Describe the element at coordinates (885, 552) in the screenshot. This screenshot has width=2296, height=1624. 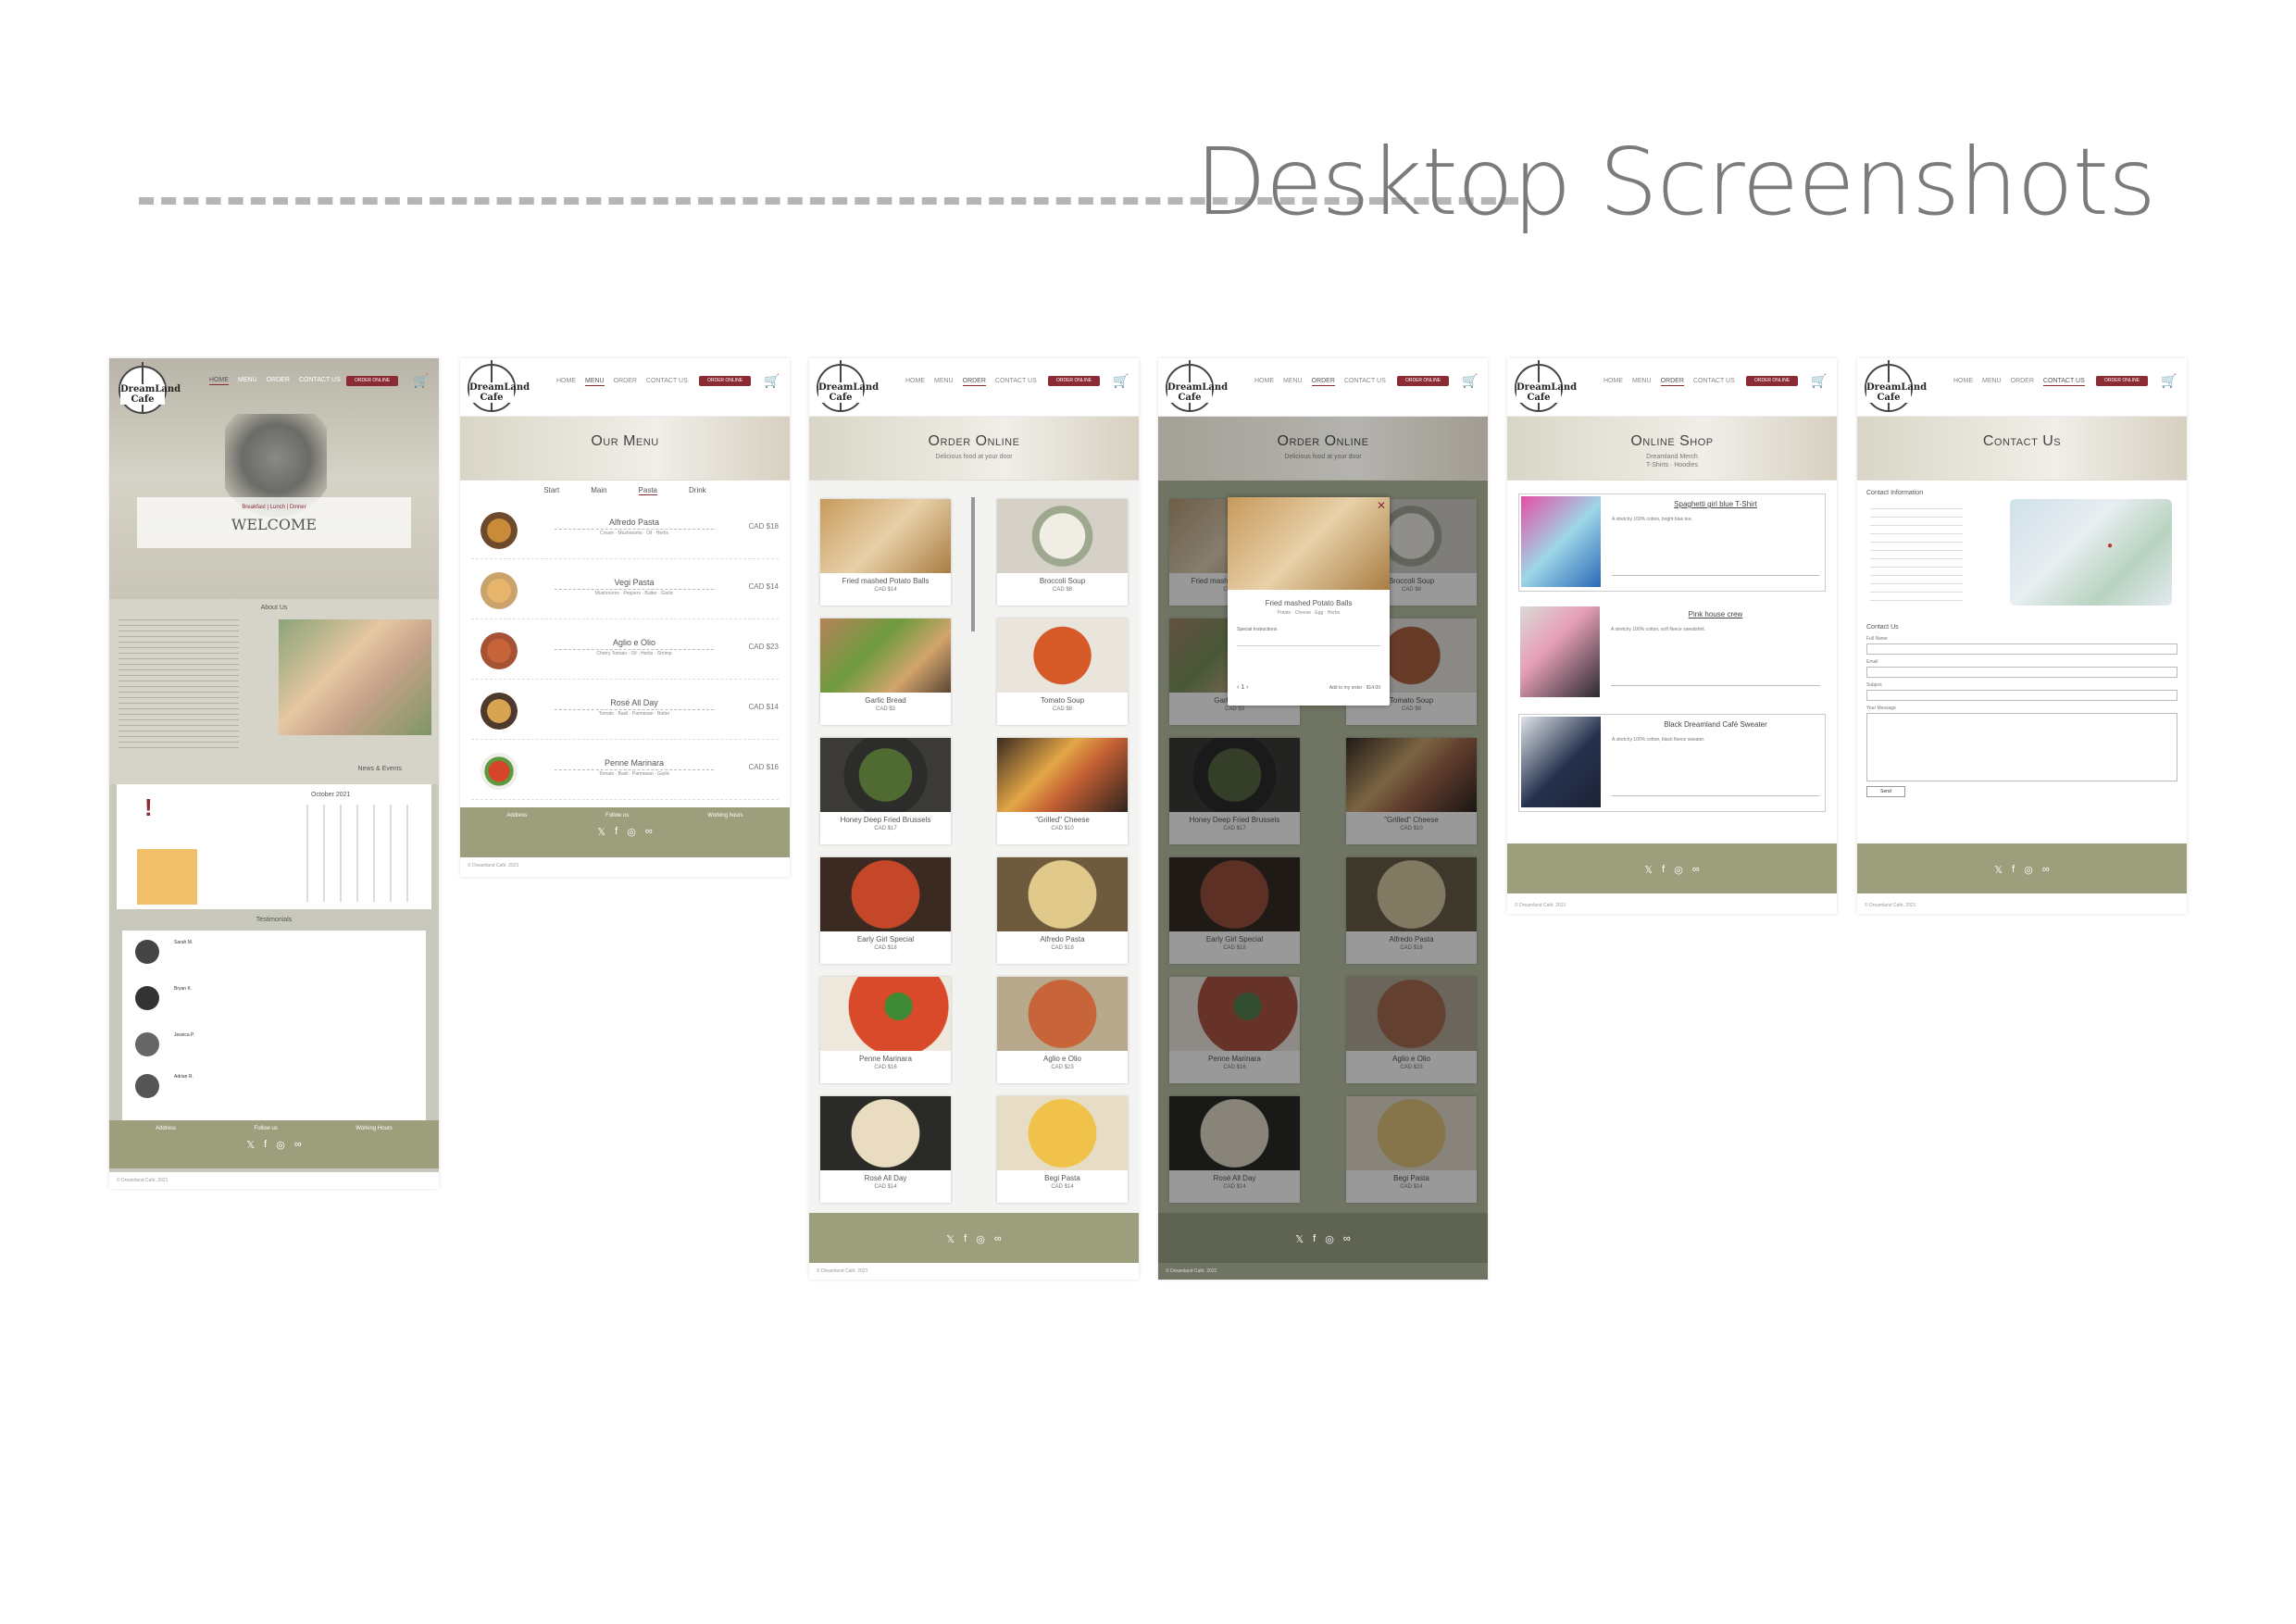
I see `food-card: Fried mashed Potato Balls CAD $14` at that location.